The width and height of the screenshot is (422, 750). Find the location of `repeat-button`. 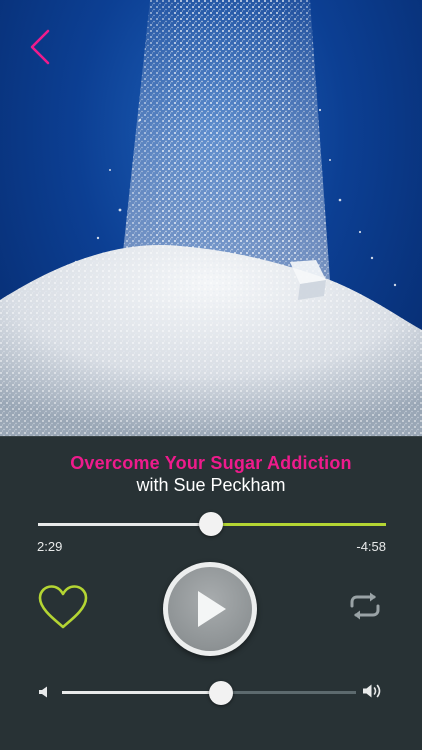

repeat-button is located at coordinates (365, 606).